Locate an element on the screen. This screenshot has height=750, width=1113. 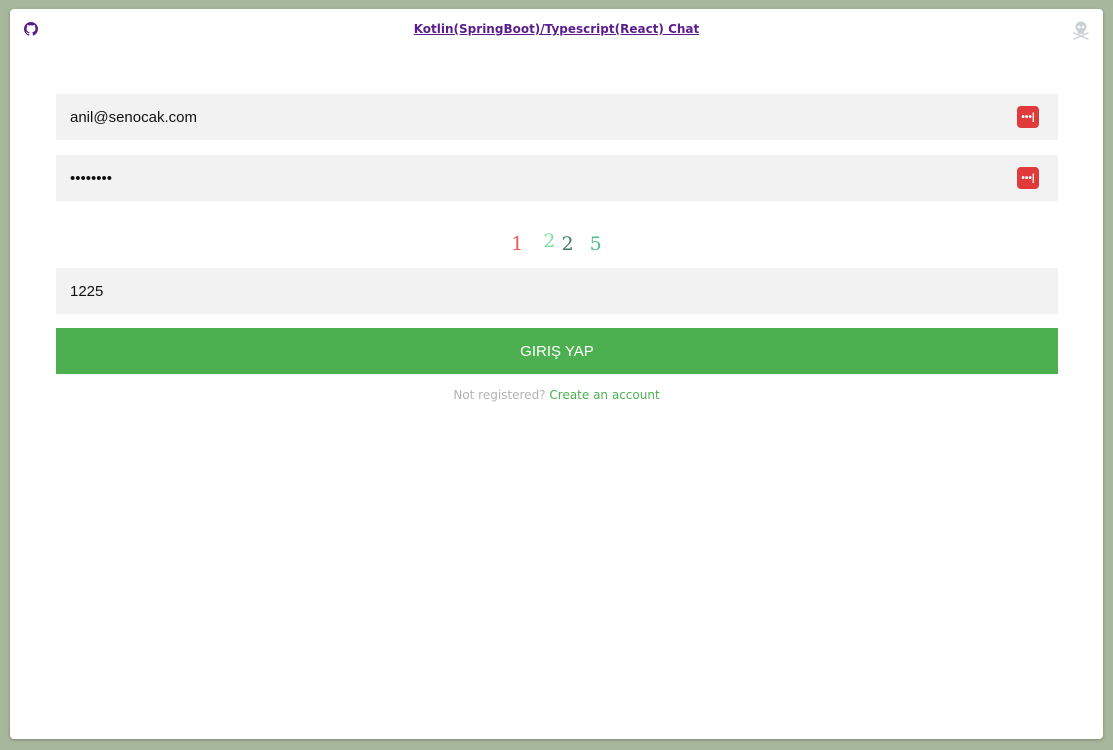
captcha-char: 5 is located at coordinates (595, 244).